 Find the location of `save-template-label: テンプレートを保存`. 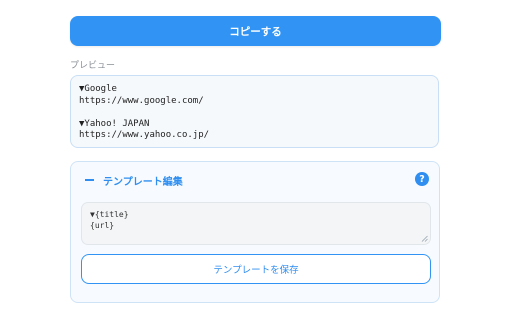

save-template-label: テンプレートを保存 is located at coordinates (256, 270).